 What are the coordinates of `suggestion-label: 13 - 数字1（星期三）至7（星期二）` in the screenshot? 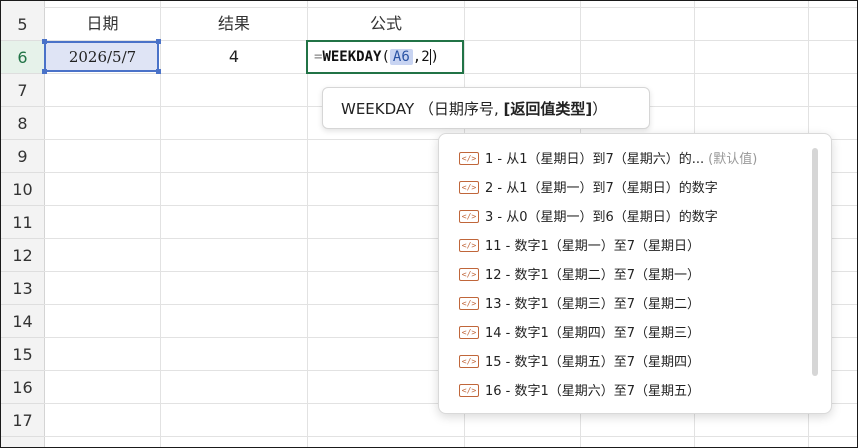 It's located at (593, 304).